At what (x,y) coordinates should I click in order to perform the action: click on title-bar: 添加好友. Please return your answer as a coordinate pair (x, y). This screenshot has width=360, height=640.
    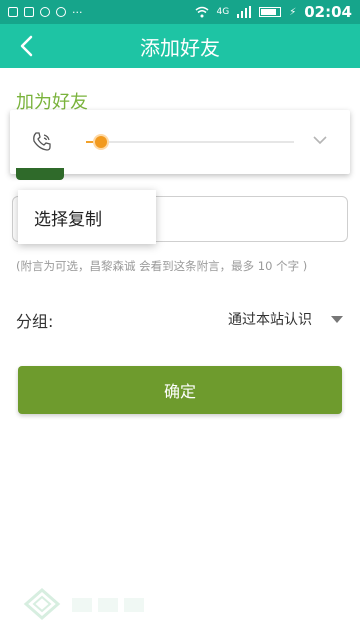
    Looking at the image, I should click on (180, 46).